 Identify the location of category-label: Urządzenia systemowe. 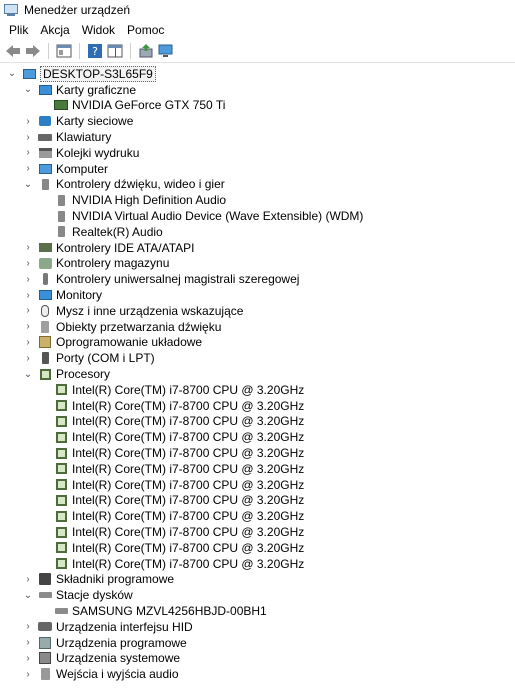
(118, 658).